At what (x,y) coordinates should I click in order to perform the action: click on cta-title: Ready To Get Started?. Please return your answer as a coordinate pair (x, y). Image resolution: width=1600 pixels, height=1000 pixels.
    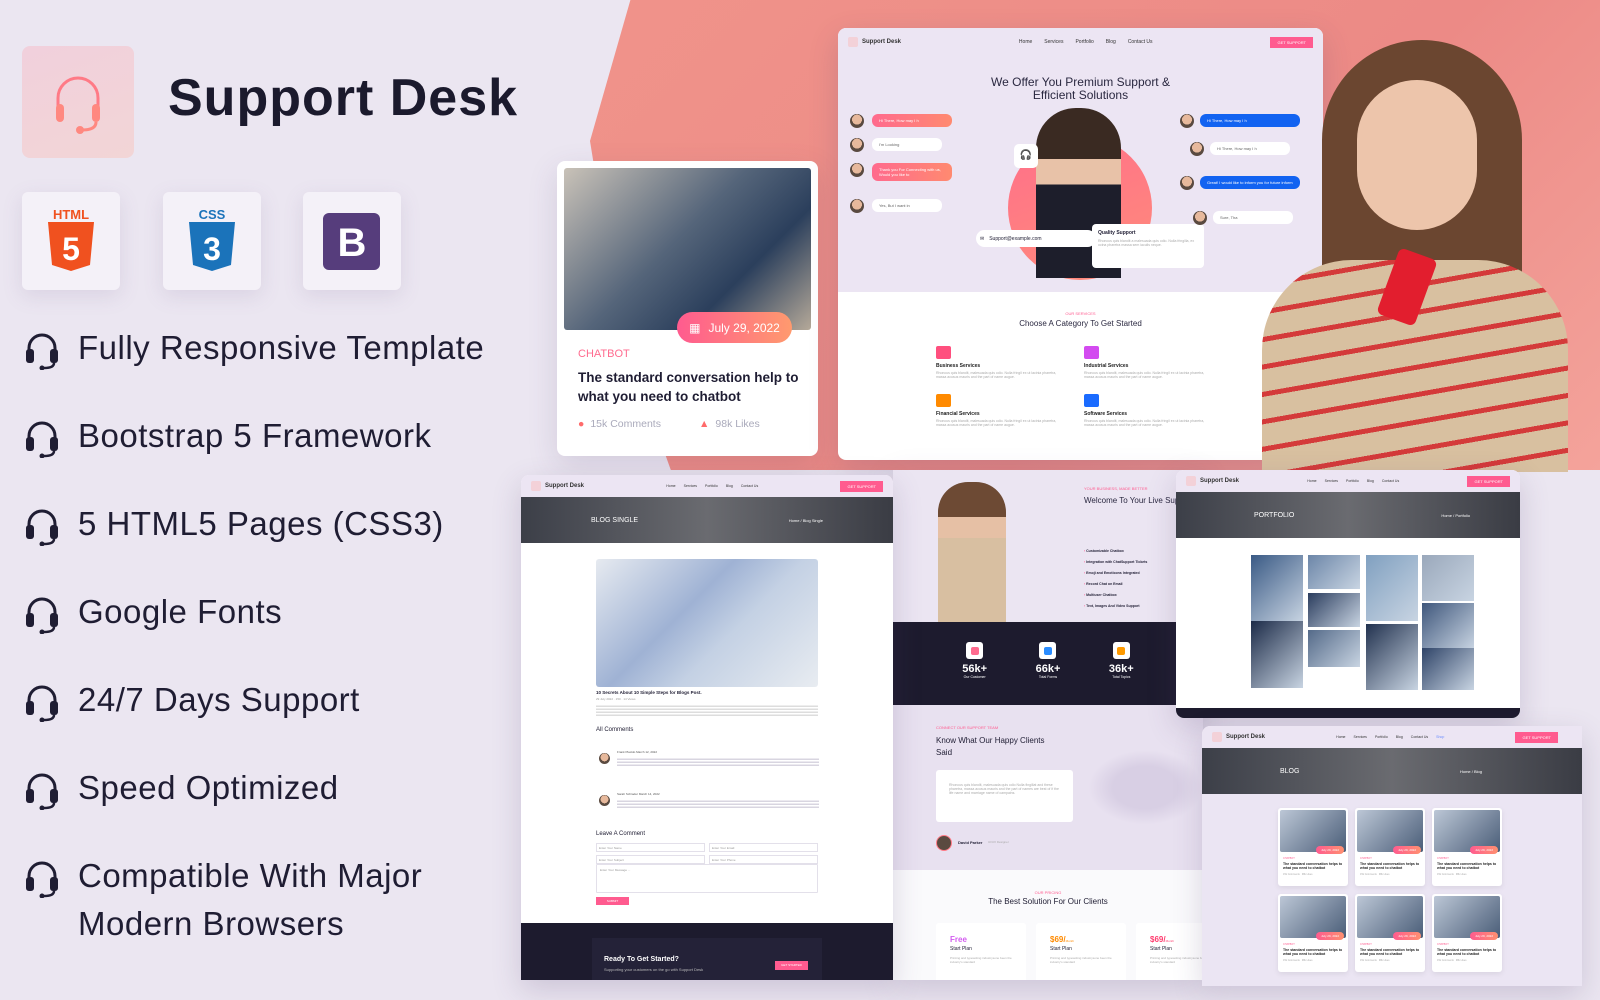
    Looking at the image, I should click on (641, 959).